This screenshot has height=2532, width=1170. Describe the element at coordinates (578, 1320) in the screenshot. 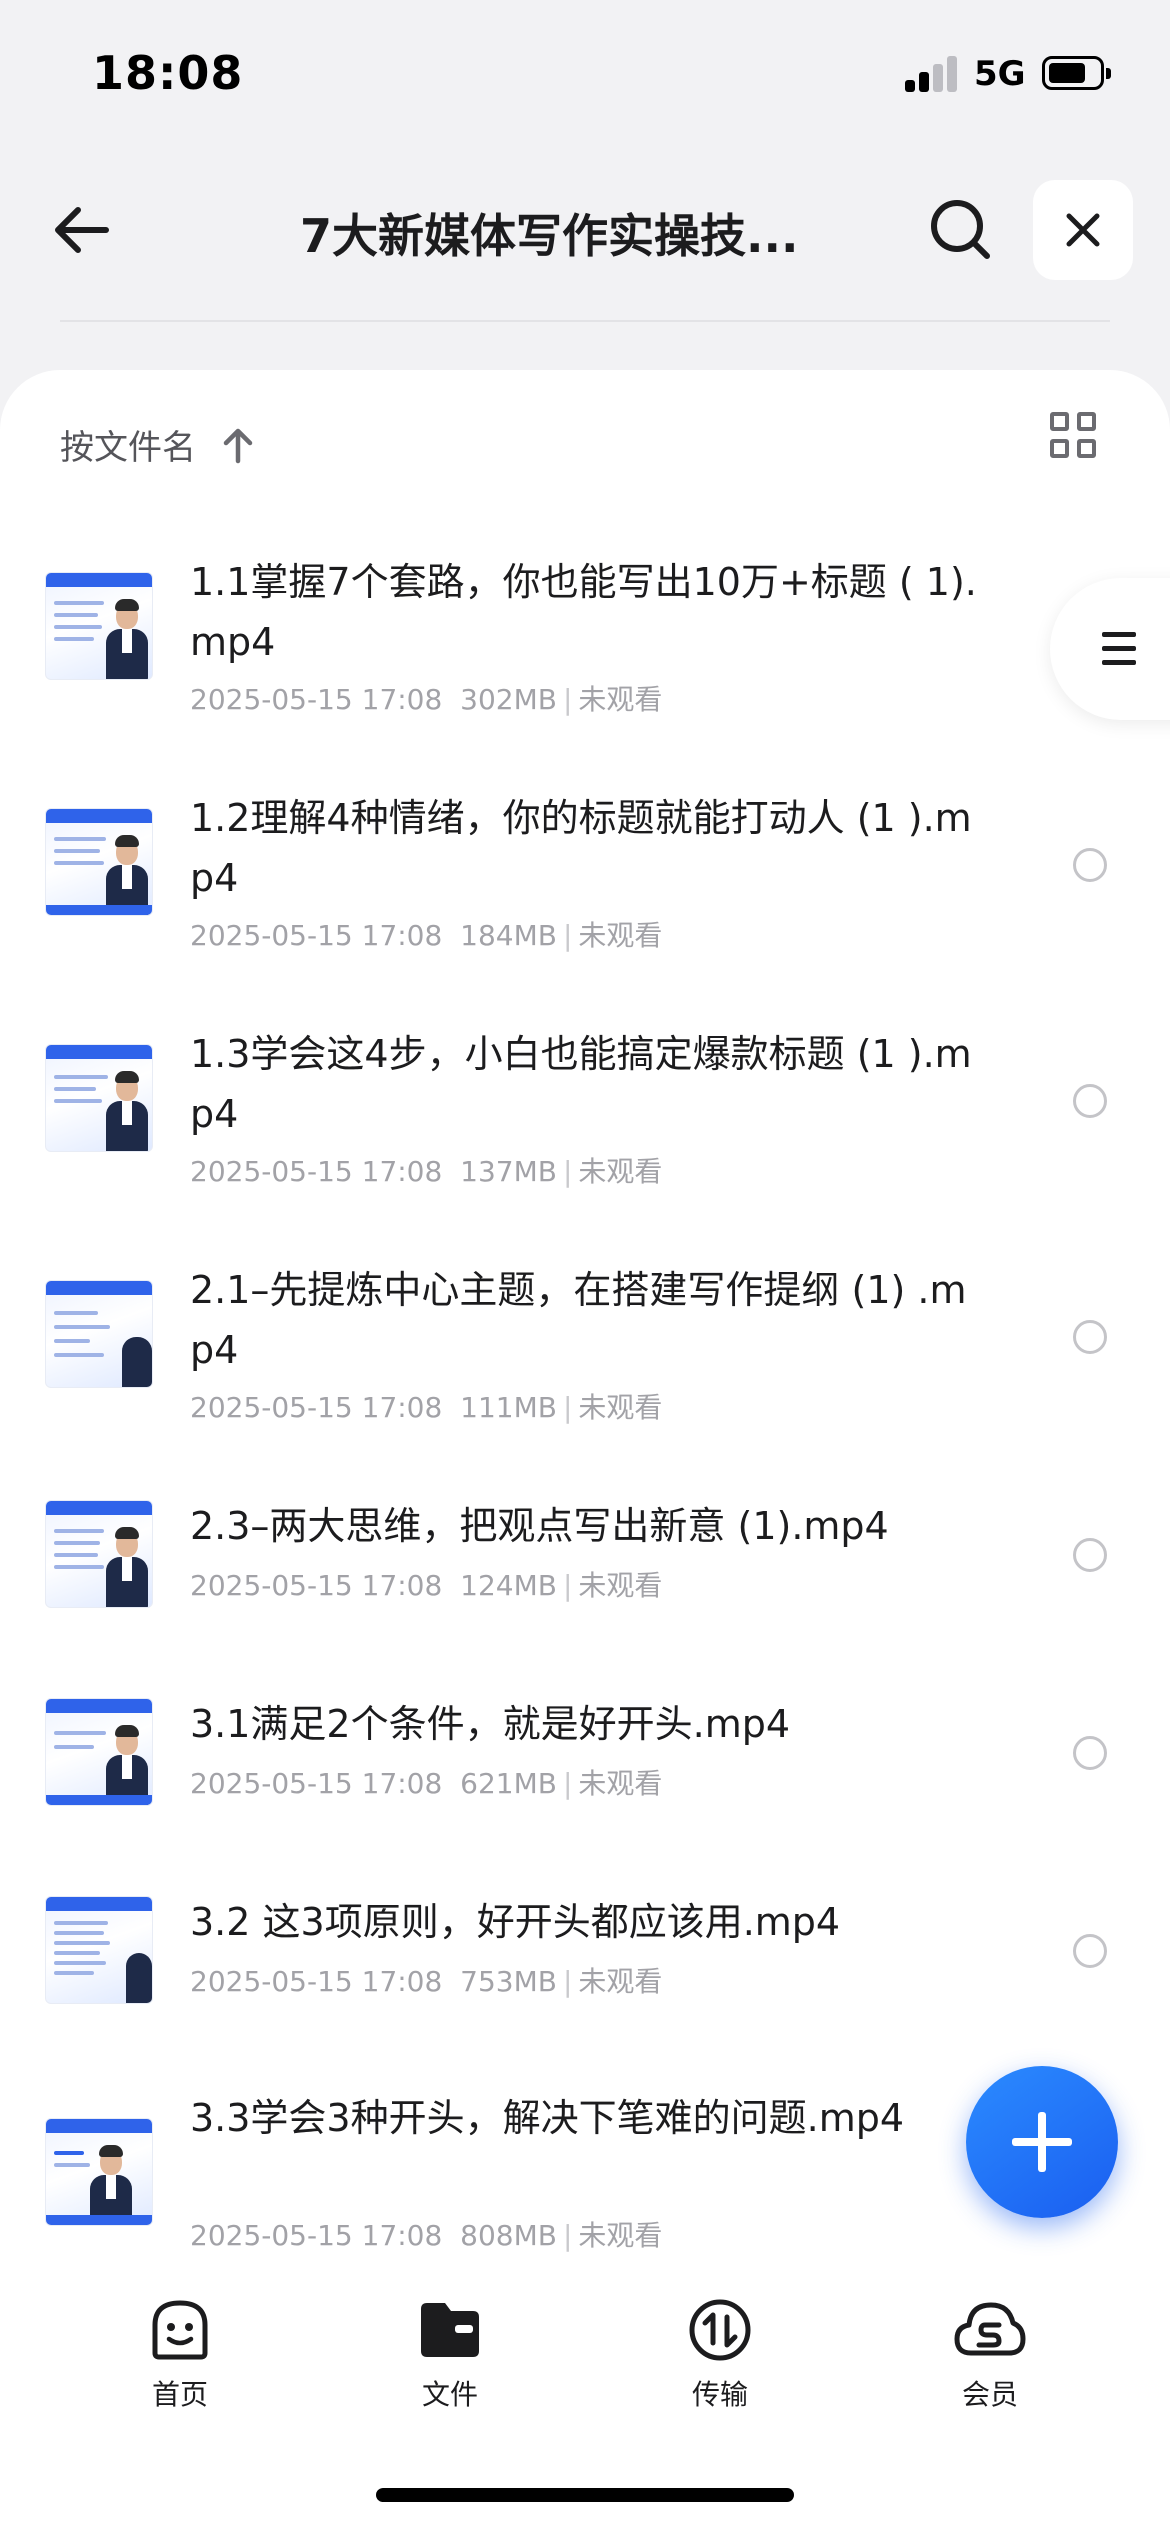

I see `file-name: 2.1–先提炼中心主题，在搭建写作提纲 (1) .mp4` at that location.